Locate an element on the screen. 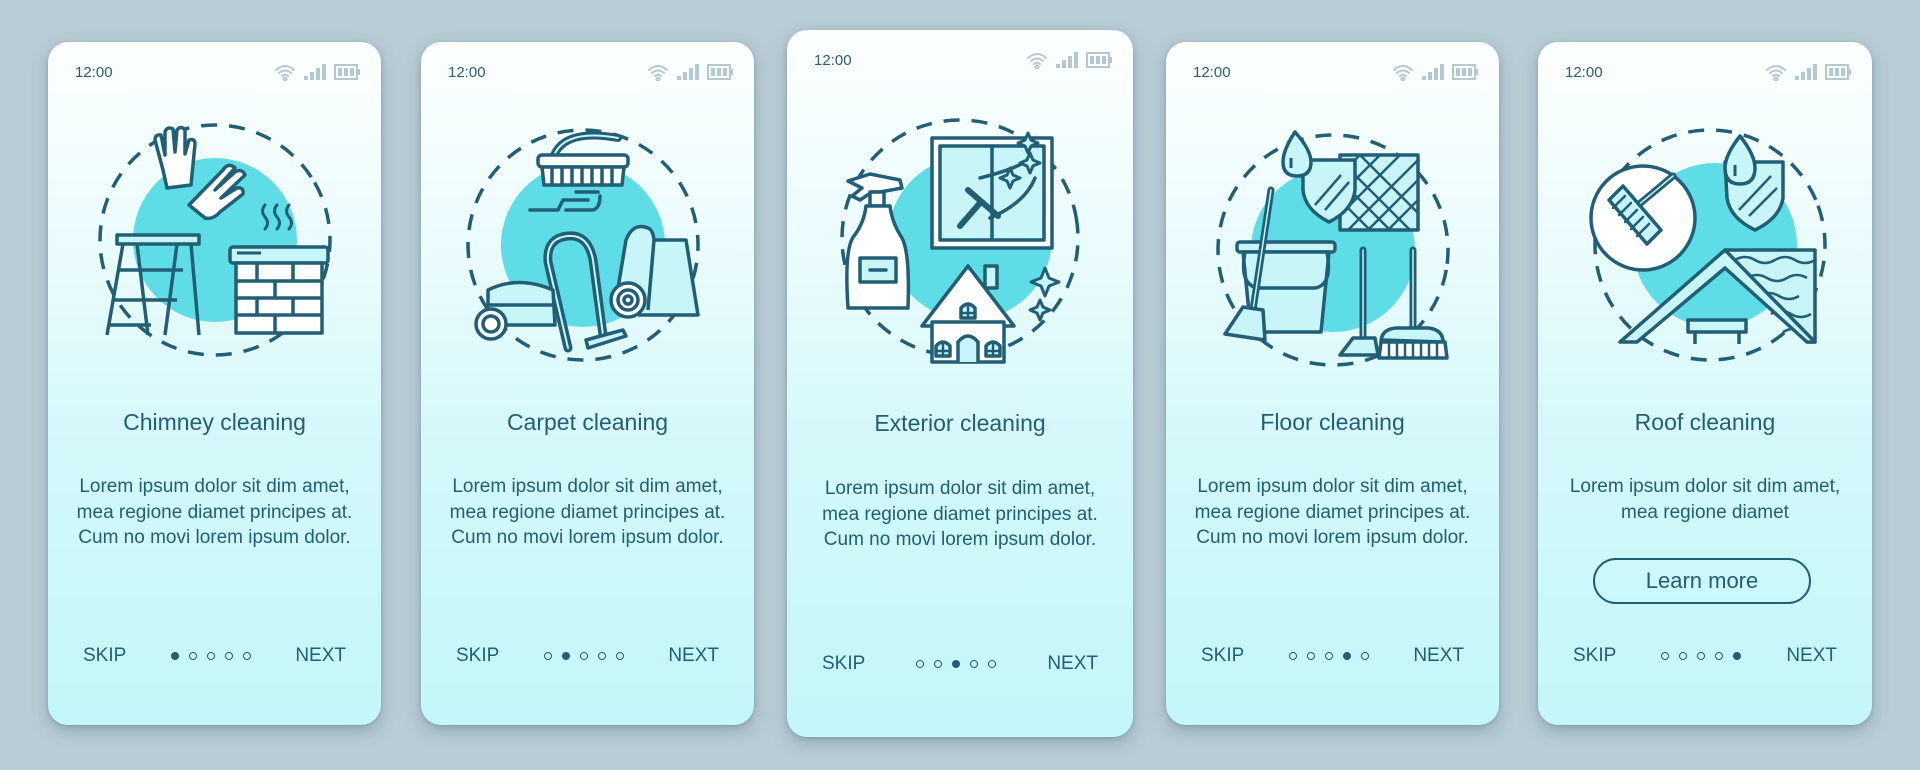 The image size is (1920, 770). exterior-cleaning-illustration is located at coordinates (960, 241).